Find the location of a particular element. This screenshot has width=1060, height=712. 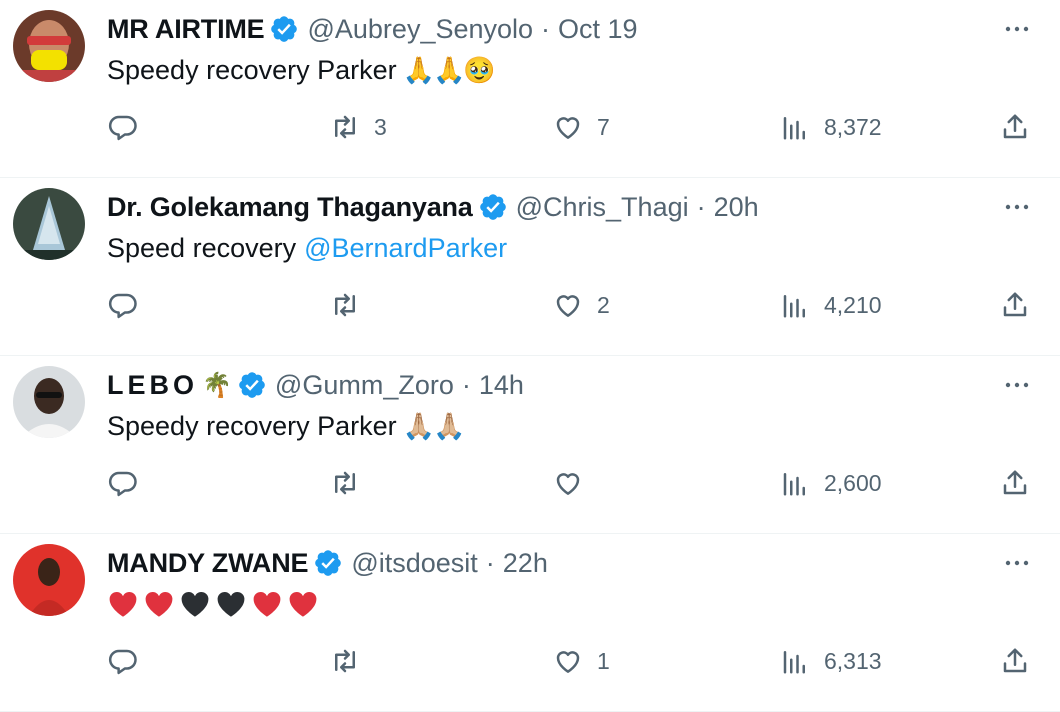

tweet-header: LEBO 🌴 @Gumm_Zoro · 14h is located at coordinates (315, 385).